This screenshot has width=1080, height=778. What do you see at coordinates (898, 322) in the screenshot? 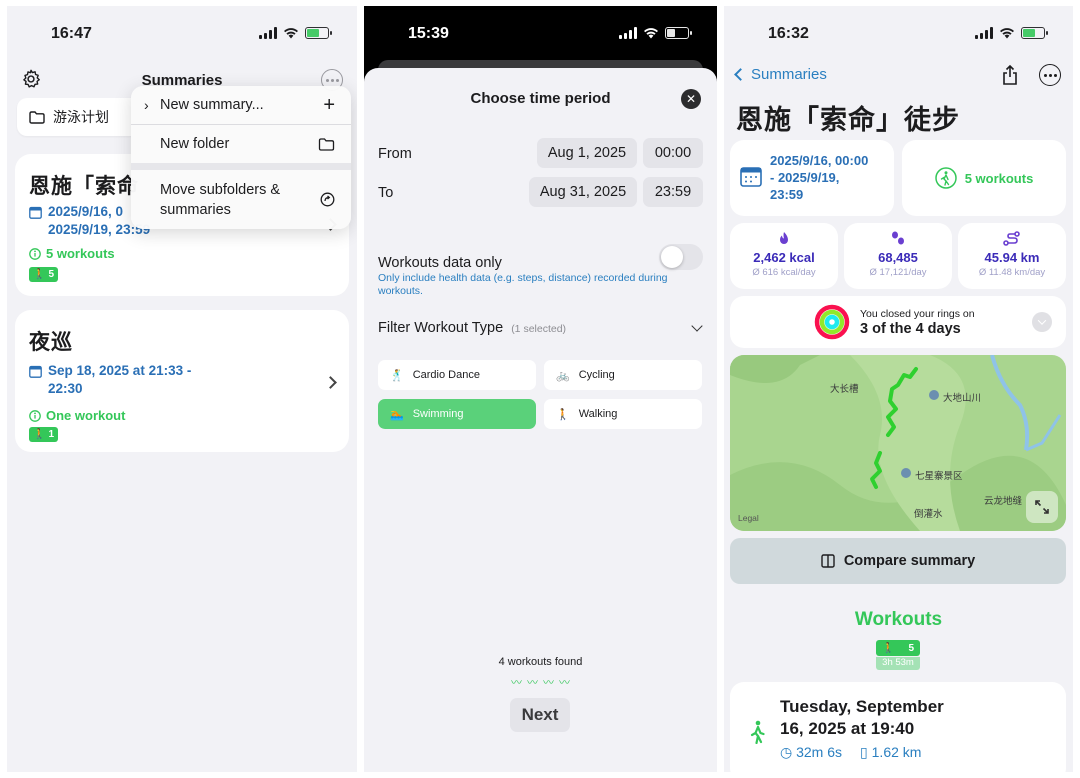
I see `activity-rings-card: You closed your rings on 3 of the 4 days` at bounding box center [898, 322].